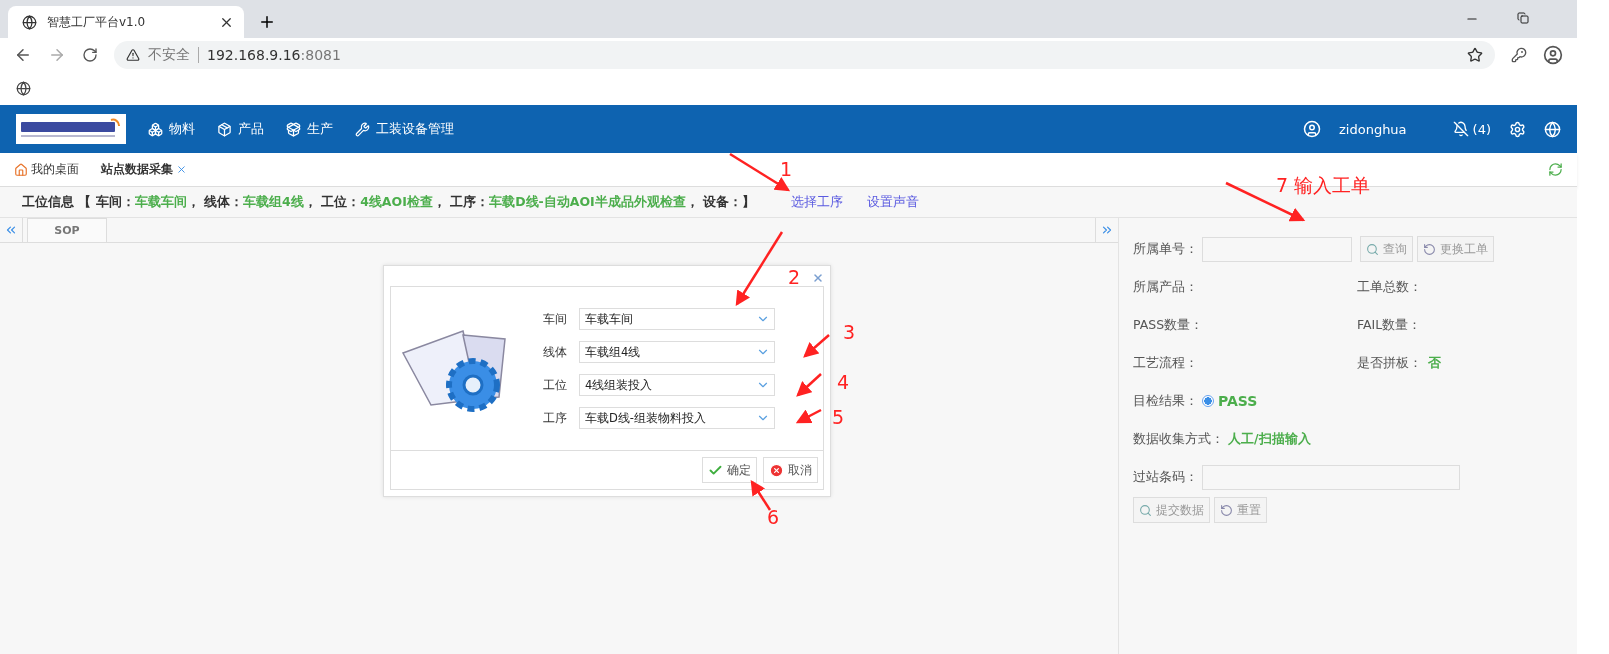  Describe the element at coordinates (1523, 18) in the screenshot. I see `restore-icon` at that location.